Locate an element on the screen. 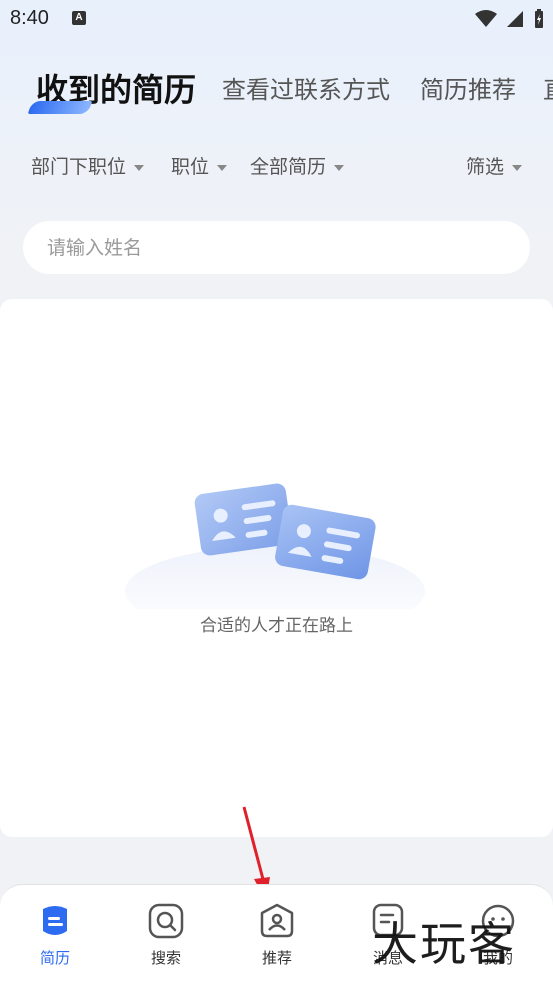 The image size is (553, 984). tab-overflow: 直 is located at coordinates (548, 87).